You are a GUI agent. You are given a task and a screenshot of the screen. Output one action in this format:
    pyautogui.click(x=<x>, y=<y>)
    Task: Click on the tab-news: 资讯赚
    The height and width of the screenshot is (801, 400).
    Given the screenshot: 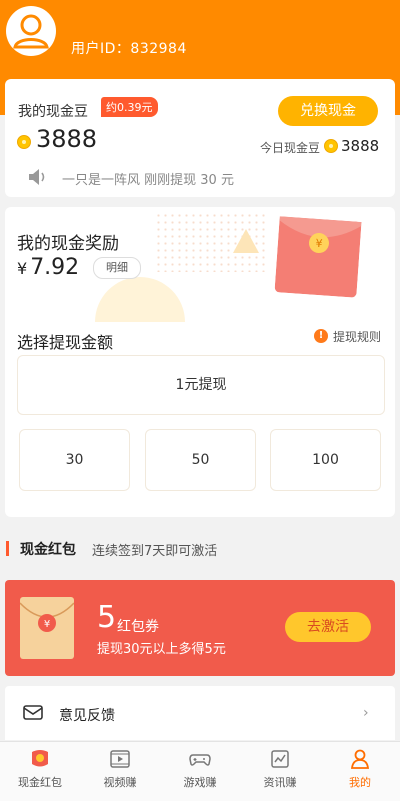 What is the action you would take?
    pyautogui.click(x=280, y=771)
    